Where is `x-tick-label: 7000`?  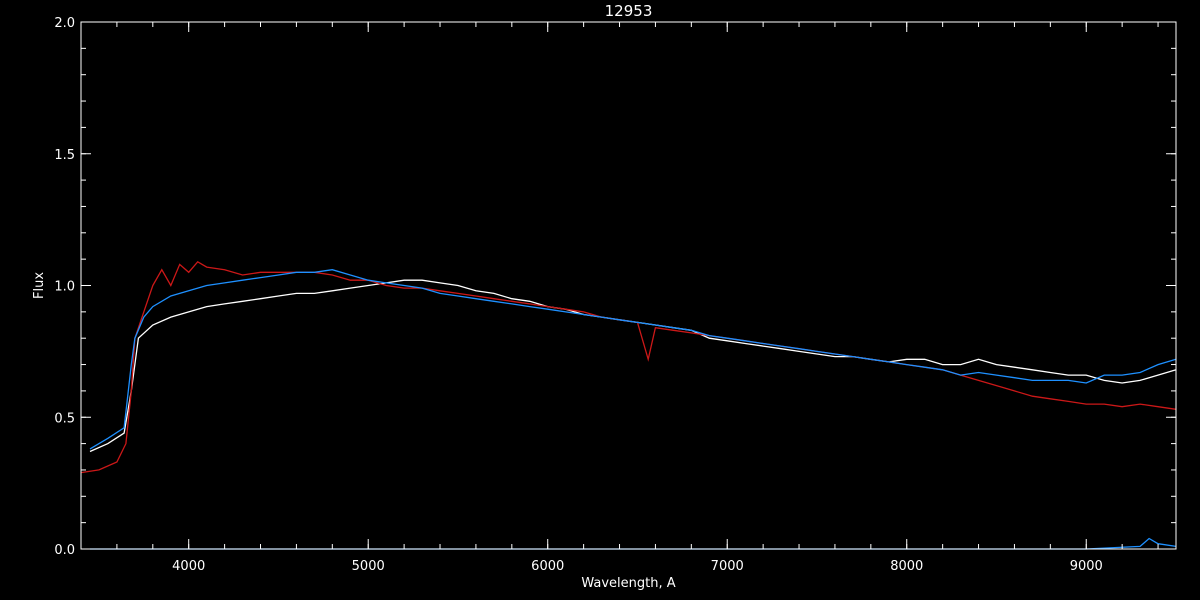
x-tick-label: 7000 is located at coordinates (727, 566).